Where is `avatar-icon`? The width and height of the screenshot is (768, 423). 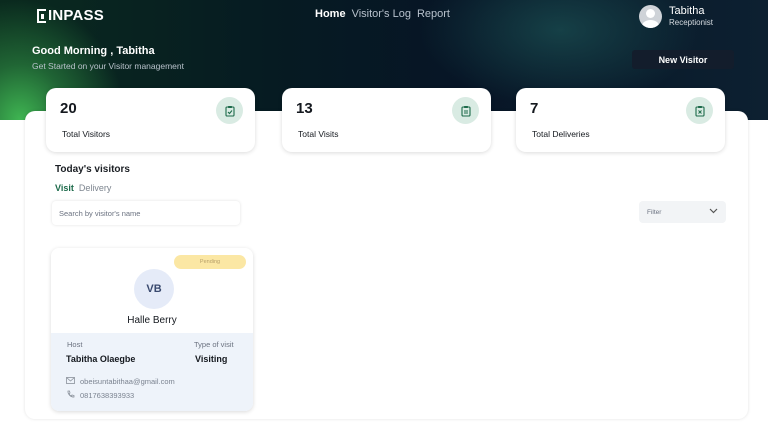 avatar-icon is located at coordinates (650, 16).